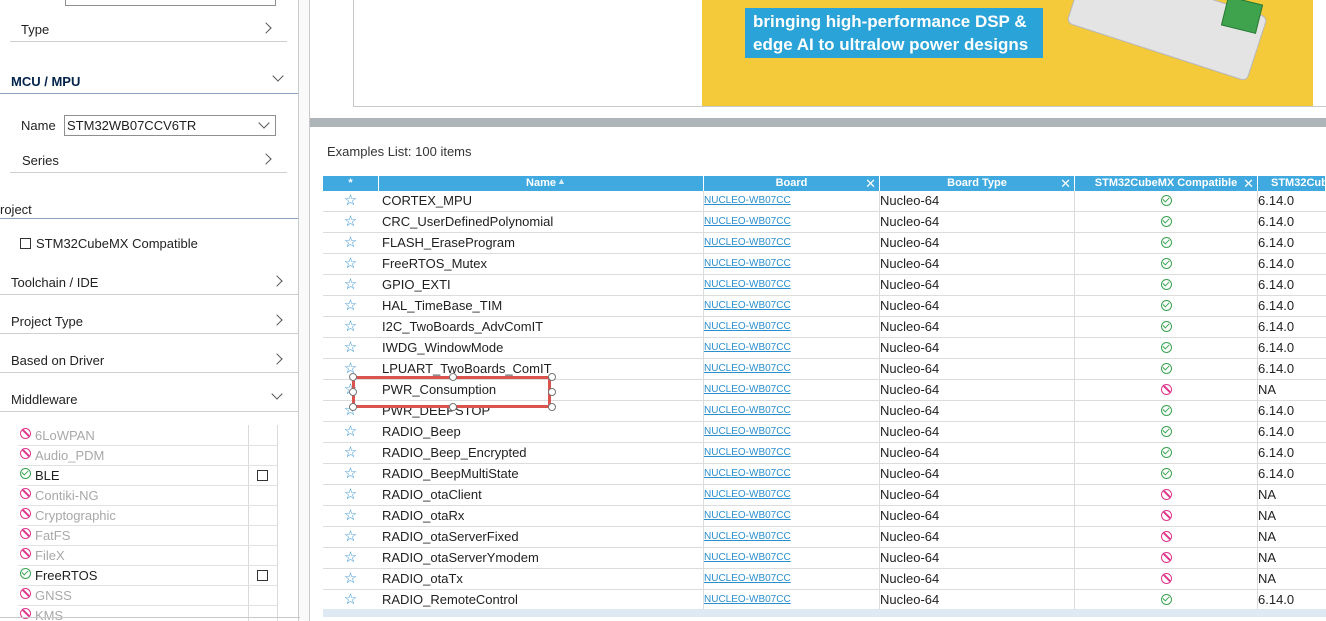  What do you see at coordinates (40, 160) in the screenshot?
I see `series-filter-label: Series` at bounding box center [40, 160].